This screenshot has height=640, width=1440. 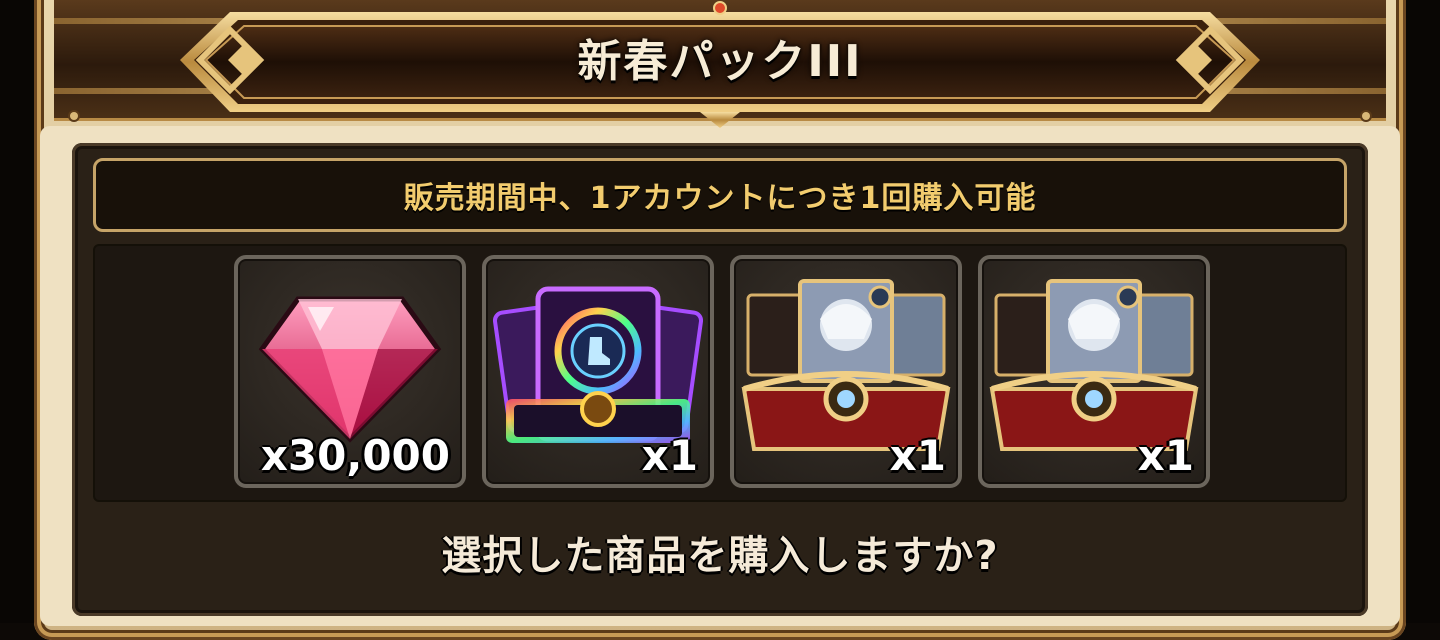 I want to click on item-slot-gem: x30,000, so click(x=350, y=371).